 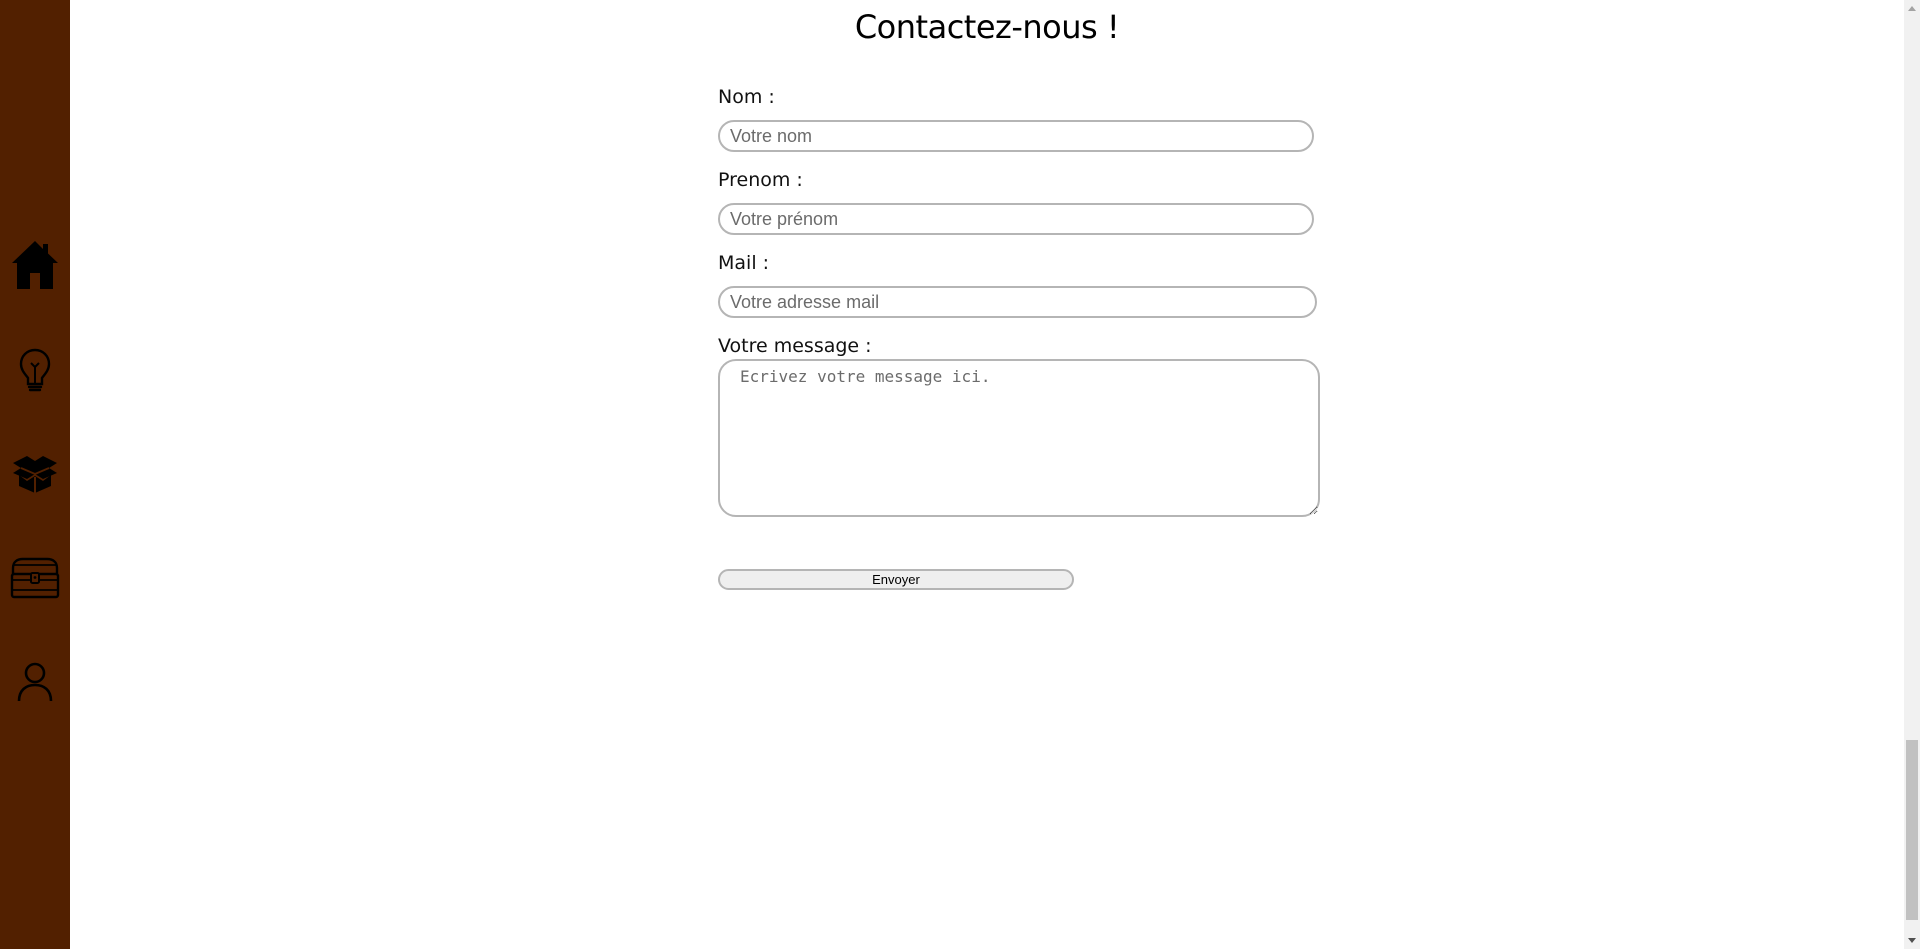 I want to click on lightbulb-icon, so click(x=35, y=370).